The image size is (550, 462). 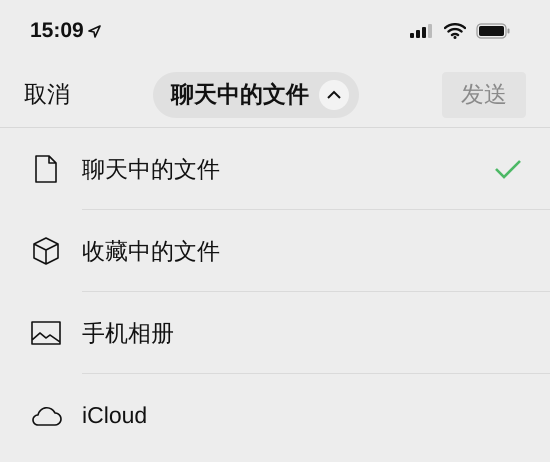 What do you see at coordinates (46, 169) in the screenshot?
I see `document-icon` at bounding box center [46, 169].